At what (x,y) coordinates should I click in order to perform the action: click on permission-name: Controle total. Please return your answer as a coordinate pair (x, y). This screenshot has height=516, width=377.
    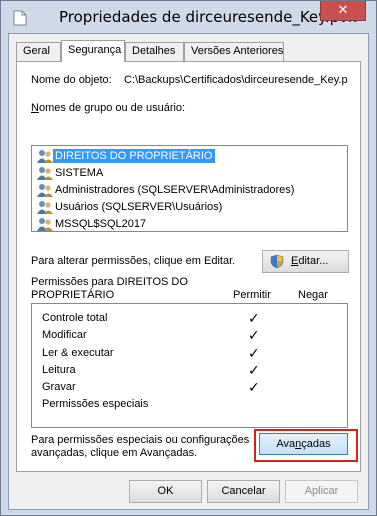
    Looking at the image, I should click on (75, 318).